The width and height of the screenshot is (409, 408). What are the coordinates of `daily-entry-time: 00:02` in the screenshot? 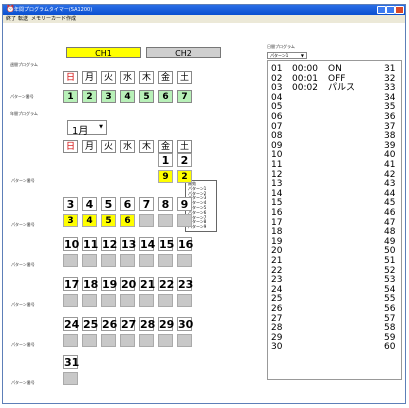 It's located at (305, 88).